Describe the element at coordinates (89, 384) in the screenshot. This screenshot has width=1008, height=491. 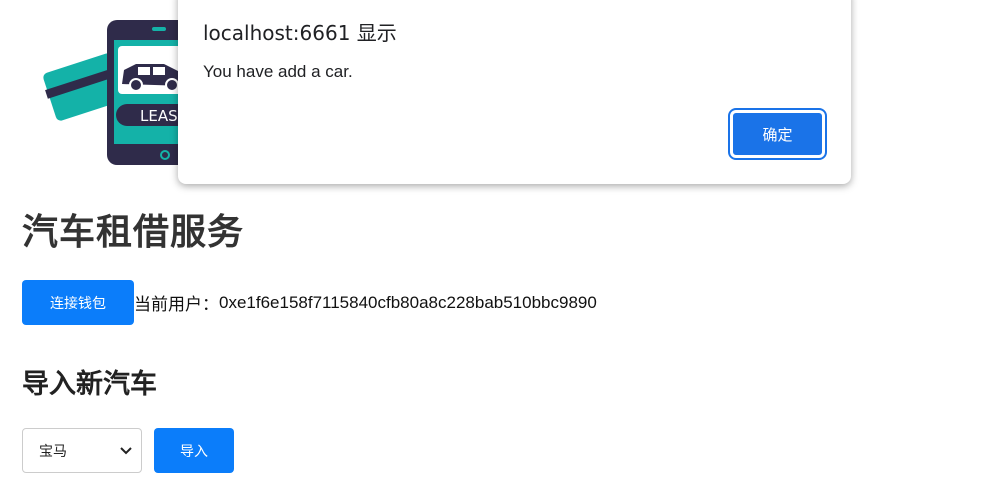
I see `import-section-title: 导入新汽车` at that location.